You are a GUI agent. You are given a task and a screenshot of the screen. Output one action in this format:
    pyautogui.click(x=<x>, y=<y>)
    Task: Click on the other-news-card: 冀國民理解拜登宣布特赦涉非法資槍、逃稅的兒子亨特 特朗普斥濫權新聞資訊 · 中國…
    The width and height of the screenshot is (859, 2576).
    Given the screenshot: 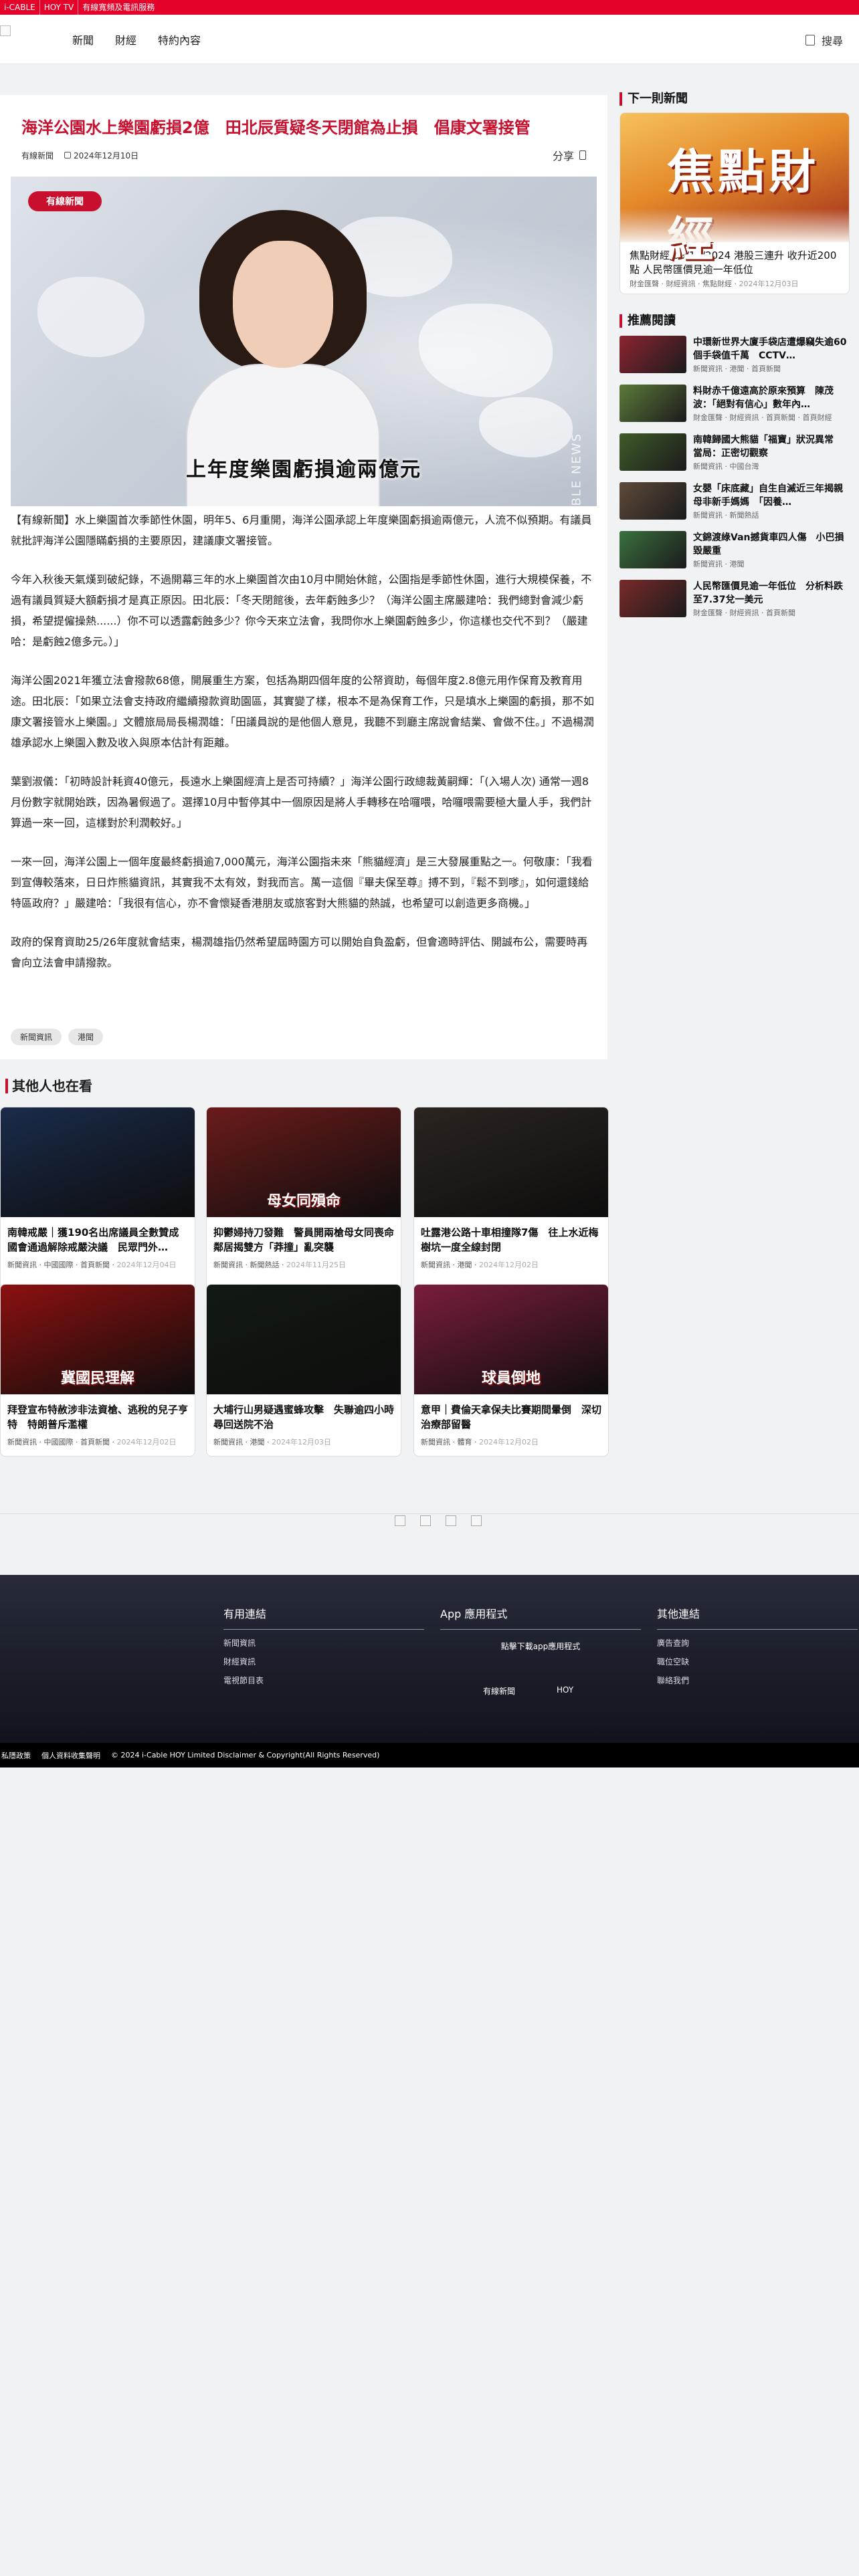 What is the action you would take?
    pyautogui.click(x=98, y=1371)
    